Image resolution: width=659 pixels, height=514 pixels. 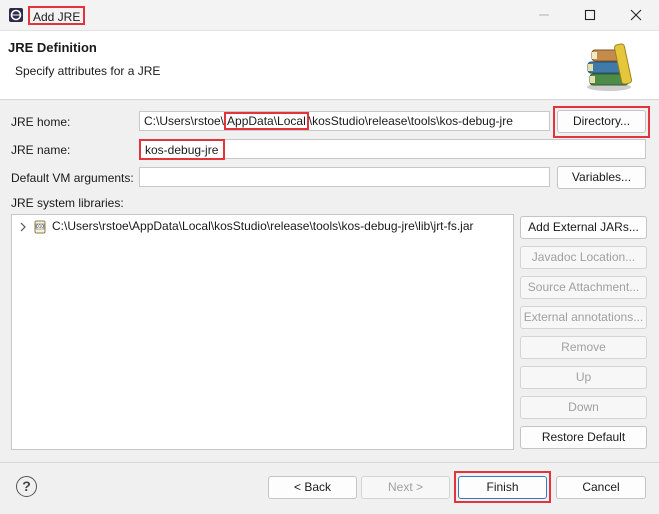 What do you see at coordinates (601, 487) in the screenshot?
I see `cancel-button: Cancel` at bounding box center [601, 487].